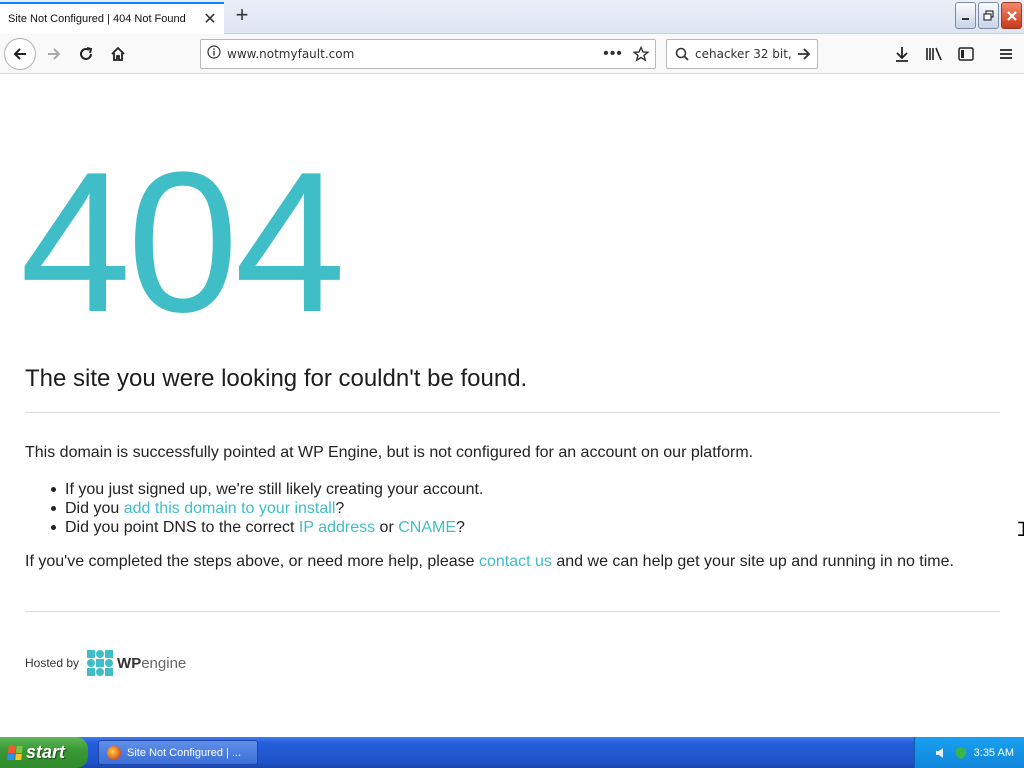 Image resolution: width=1024 pixels, height=768 pixels. I want to click on window-controls, so click(988, 15).